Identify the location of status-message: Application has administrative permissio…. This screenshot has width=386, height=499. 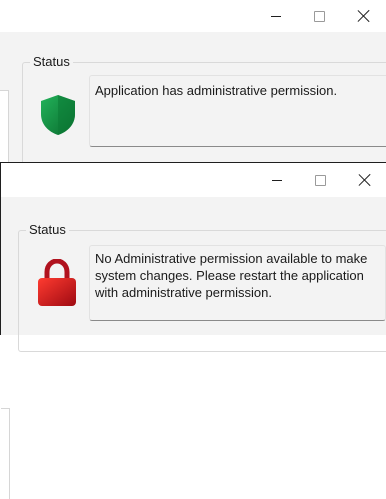
(216, 90).